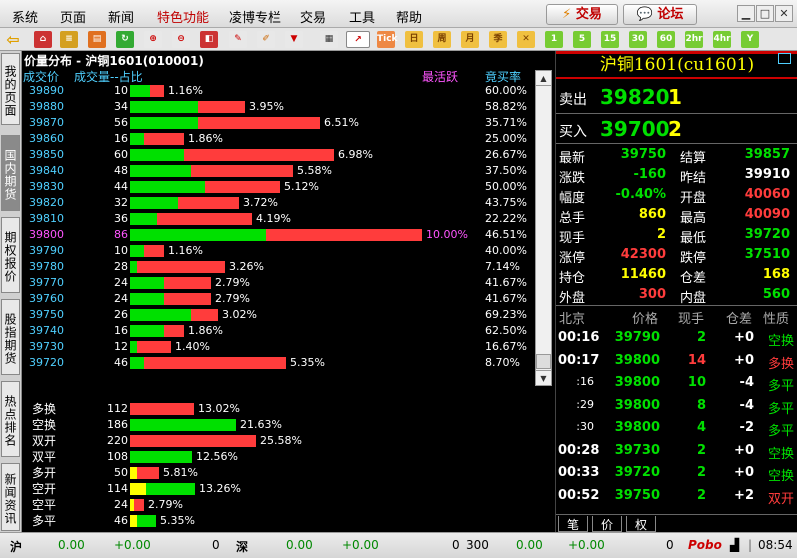 The image size is (797, 558). Describe the element at coordinates (266, 39) in the screenshot. I see `brush-icon: ✐` at that location.